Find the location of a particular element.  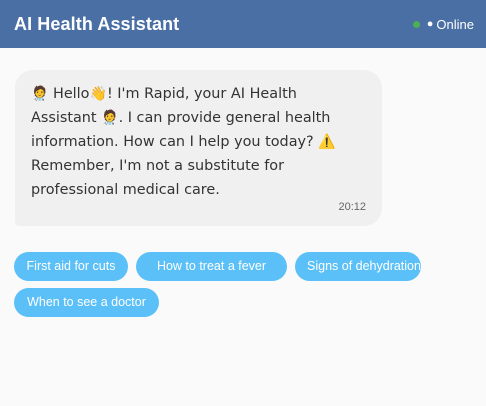

warning-emoji-icon: ⚠️ is located at coordinates (327, 142).